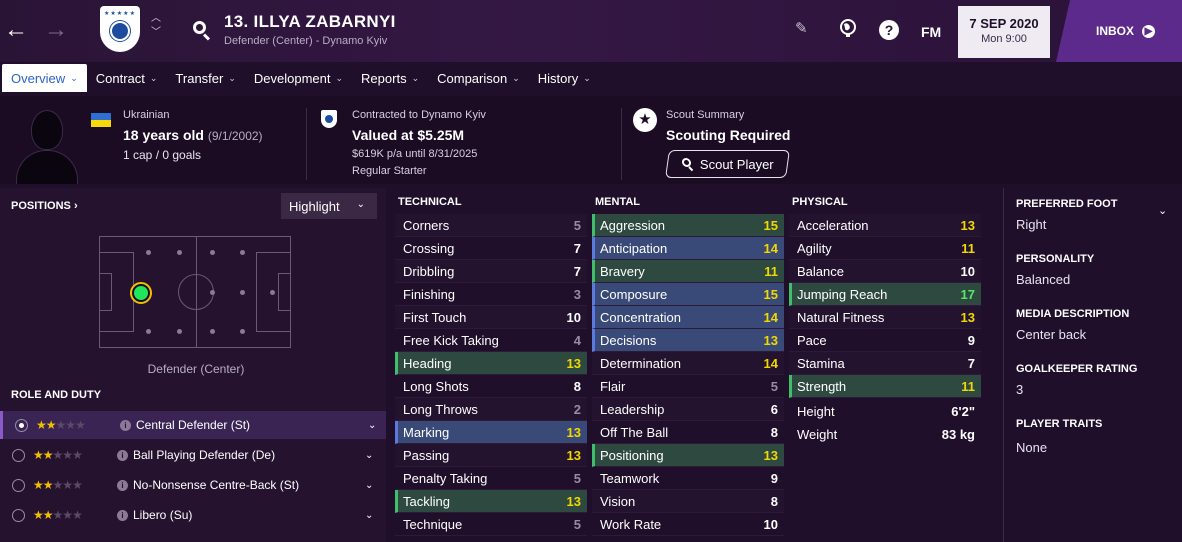  Describe the element at coordinates (451, 340) in the screenshot. I see `attribute-name: Free Kick Taking` at that location.